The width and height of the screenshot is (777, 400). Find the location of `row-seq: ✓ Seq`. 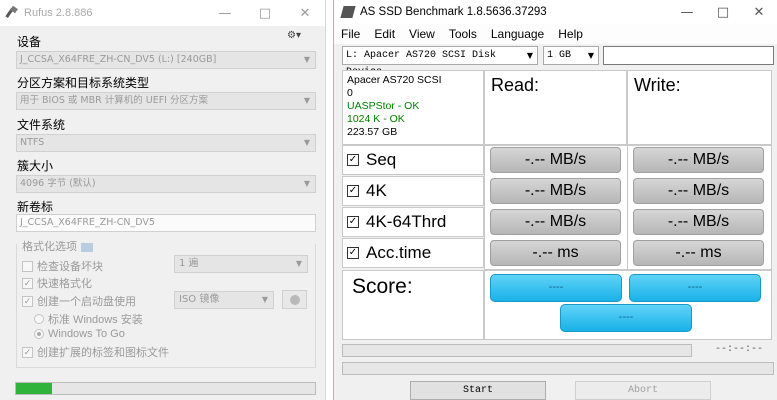

row-seq: ✓ Seq is located at coordinates (413, 160).